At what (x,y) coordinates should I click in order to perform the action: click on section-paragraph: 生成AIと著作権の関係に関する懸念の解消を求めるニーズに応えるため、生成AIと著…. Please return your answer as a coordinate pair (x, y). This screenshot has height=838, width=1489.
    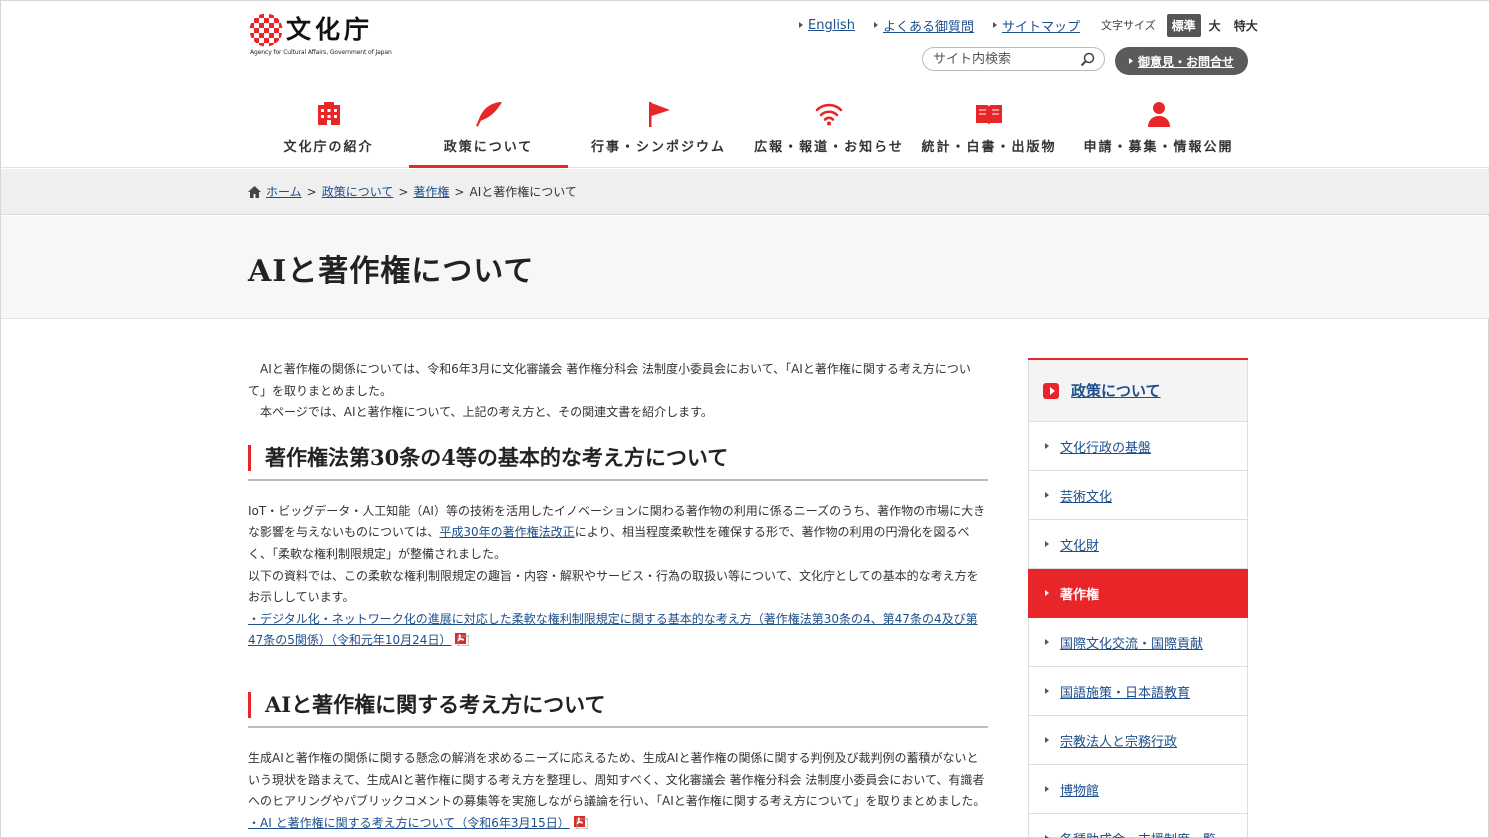
    Looking at the image, I should click on (617, 779).